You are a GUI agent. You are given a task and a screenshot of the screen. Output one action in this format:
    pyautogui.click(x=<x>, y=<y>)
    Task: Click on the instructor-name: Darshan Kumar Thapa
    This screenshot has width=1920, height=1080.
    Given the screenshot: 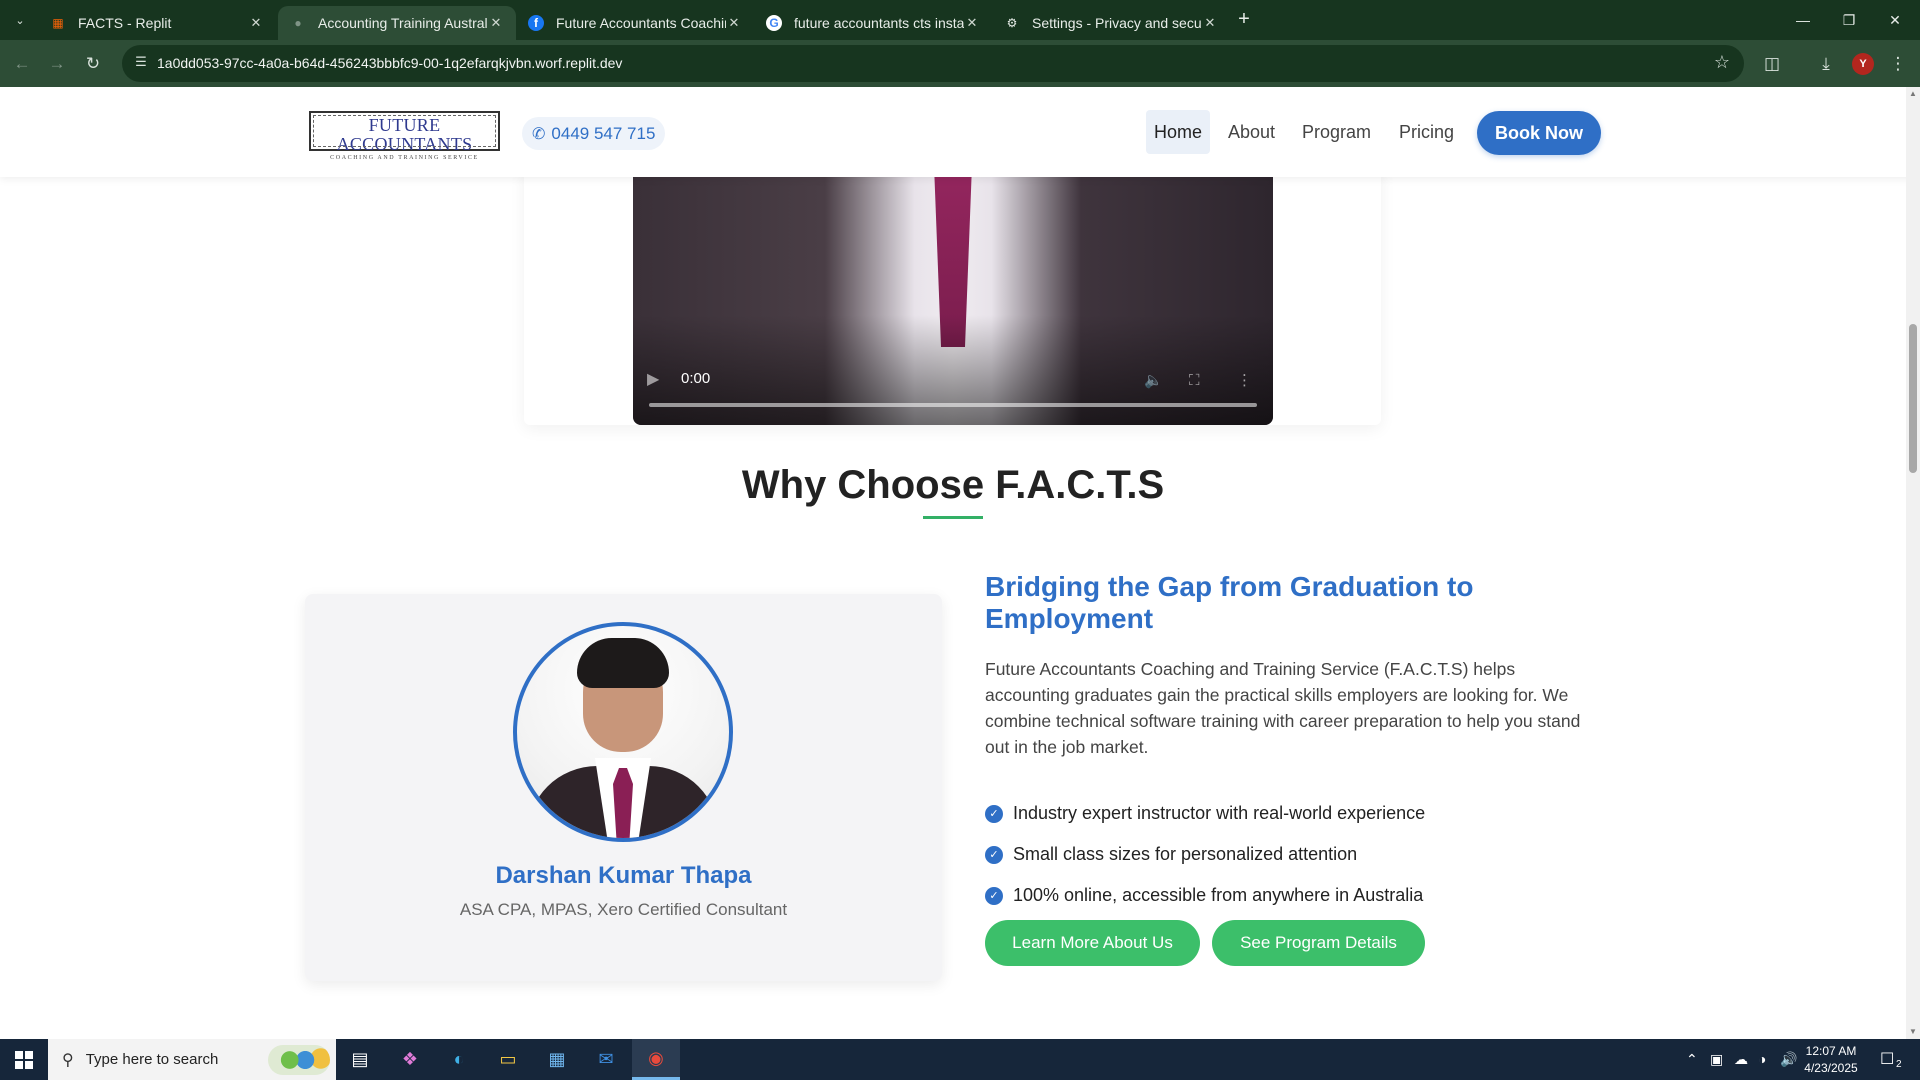 What is the action you would take?
    pyautogui.click(x=623, y=875)
    